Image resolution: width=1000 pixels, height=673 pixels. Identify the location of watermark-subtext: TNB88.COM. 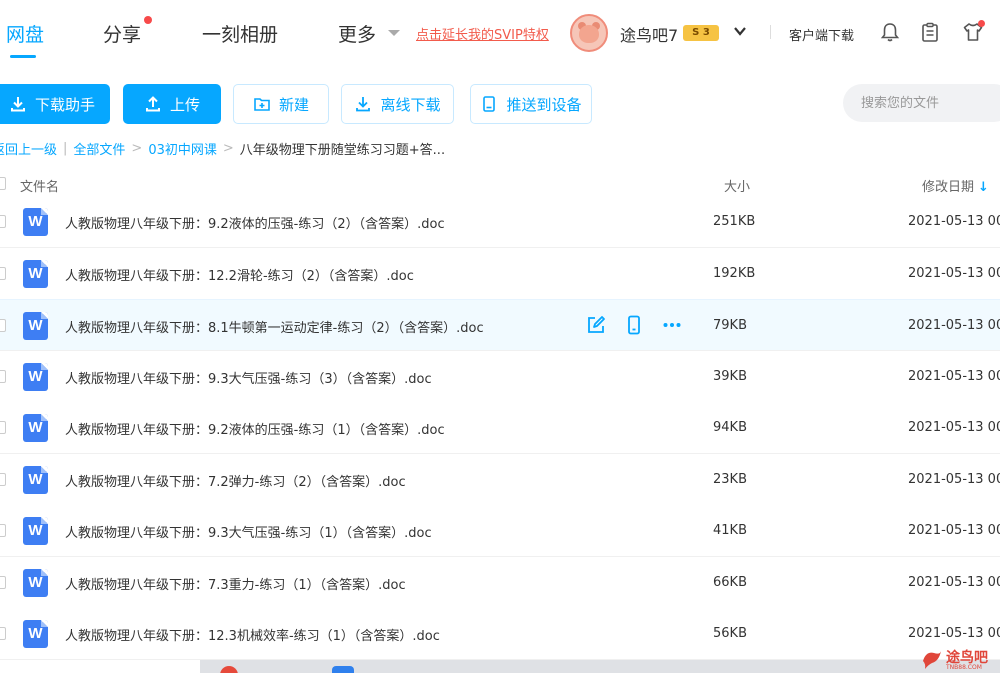
(964, 667).